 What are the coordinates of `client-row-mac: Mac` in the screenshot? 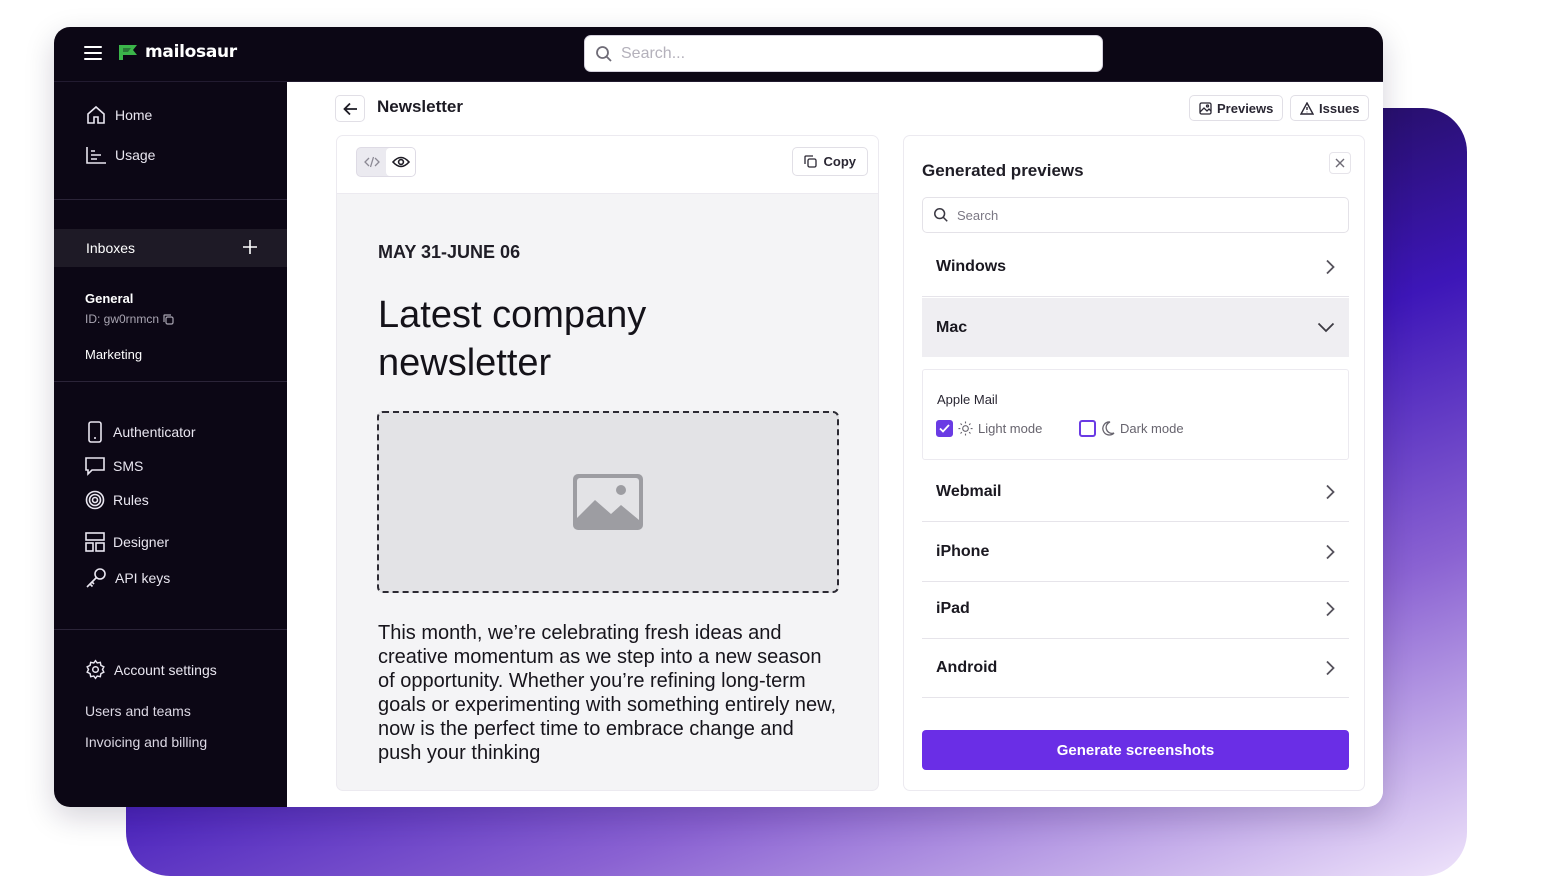 It's located at (1135, 327).